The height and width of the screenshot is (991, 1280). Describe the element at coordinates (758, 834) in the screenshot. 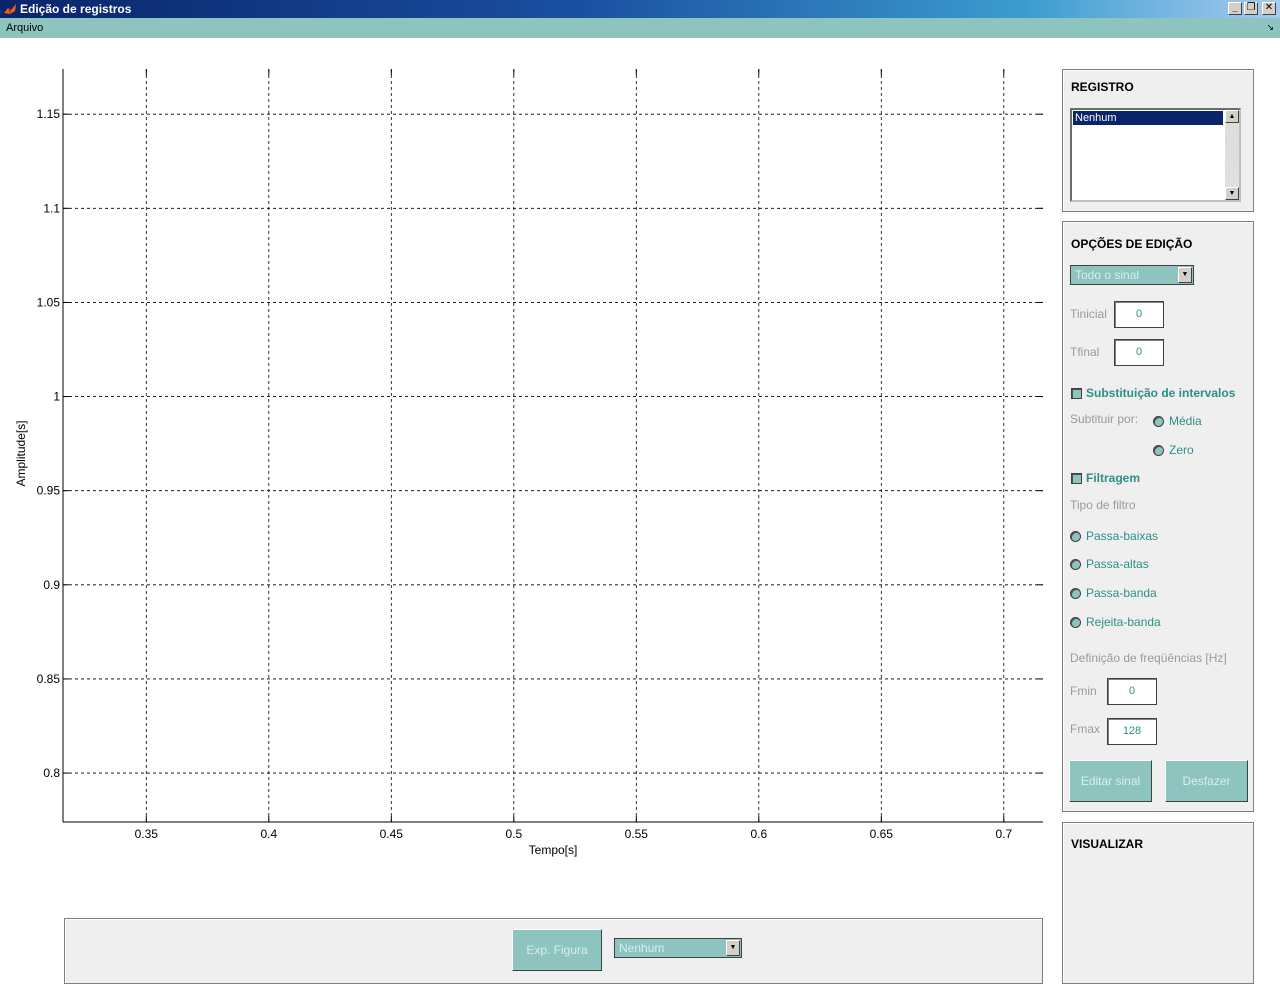

I see `x-tick-label: 0.6` at that location.